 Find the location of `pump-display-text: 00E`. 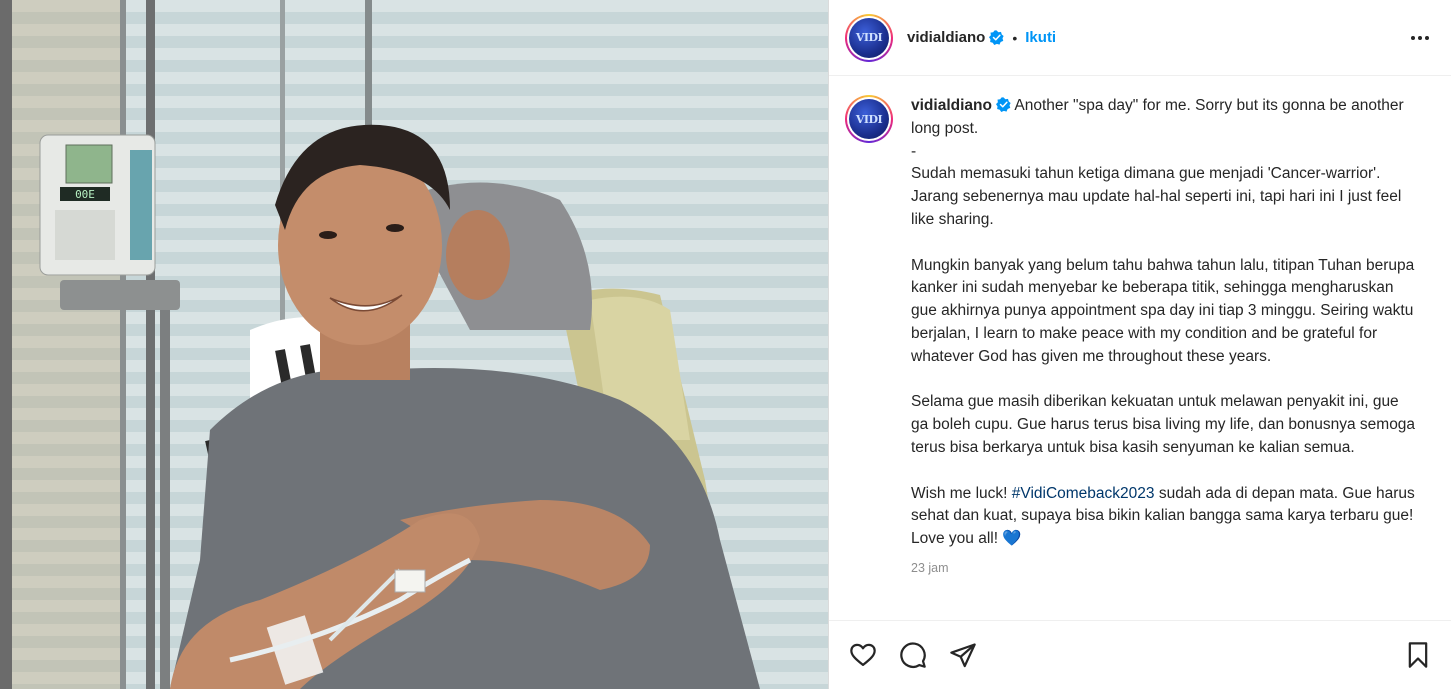

pump-display-text: 00E is located at coordinates (85, 194).